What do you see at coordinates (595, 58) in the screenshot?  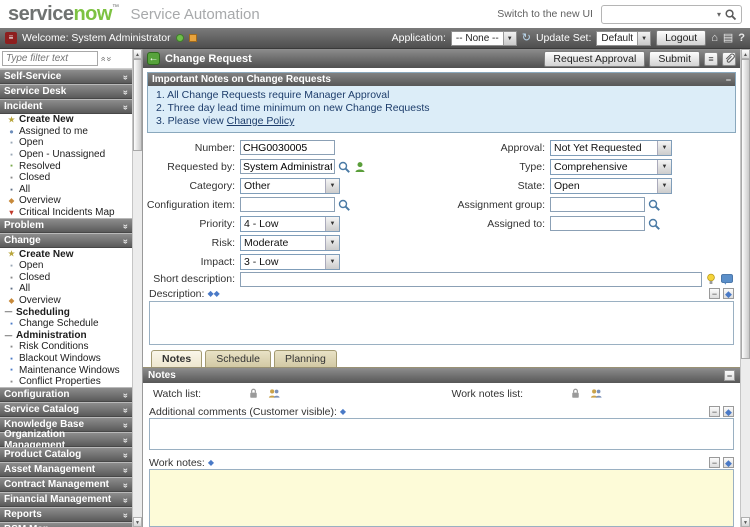 I see `request-approval-button: Request Approval` at bounding box center [595, 58].